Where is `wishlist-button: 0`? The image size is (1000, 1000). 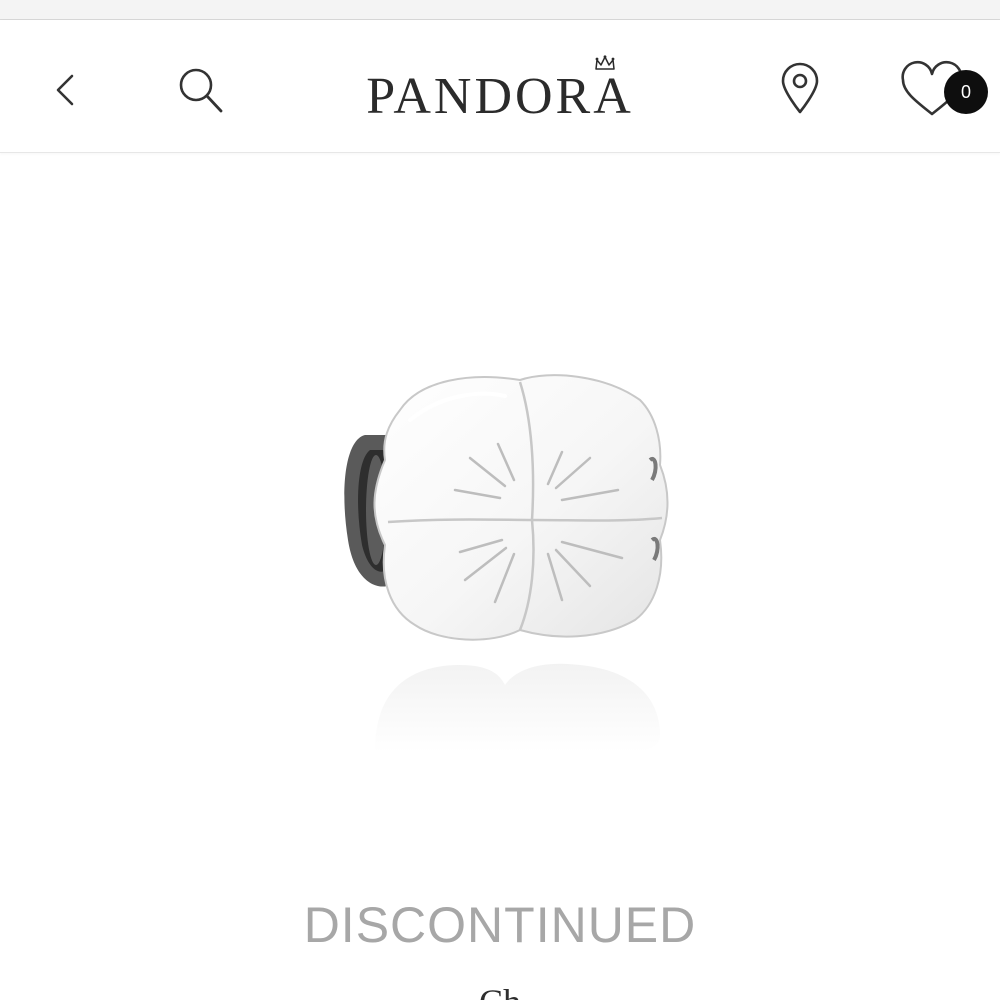 wishlist-button: 0 is located at coordinates (945, 90).